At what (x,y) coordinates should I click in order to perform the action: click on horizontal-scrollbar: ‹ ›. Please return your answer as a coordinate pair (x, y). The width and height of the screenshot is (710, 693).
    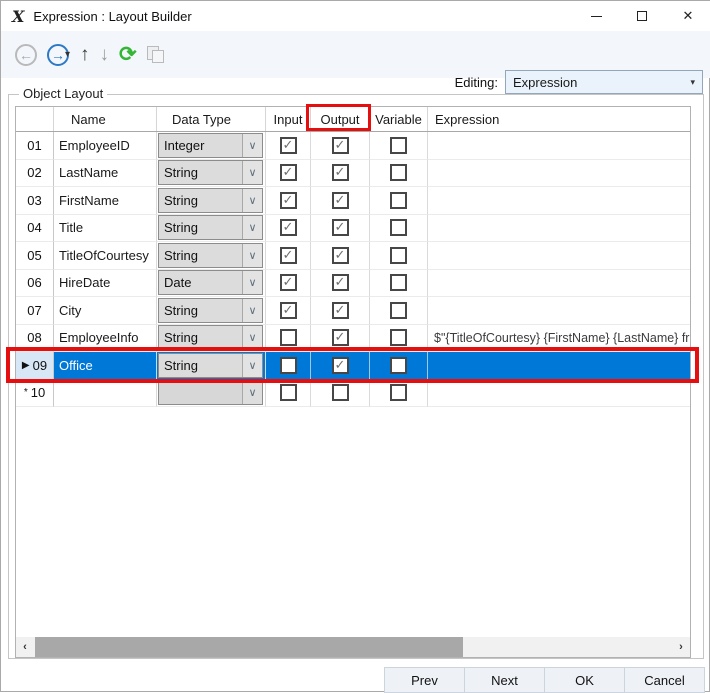
    Looking at the image, I should click on (353, 647).